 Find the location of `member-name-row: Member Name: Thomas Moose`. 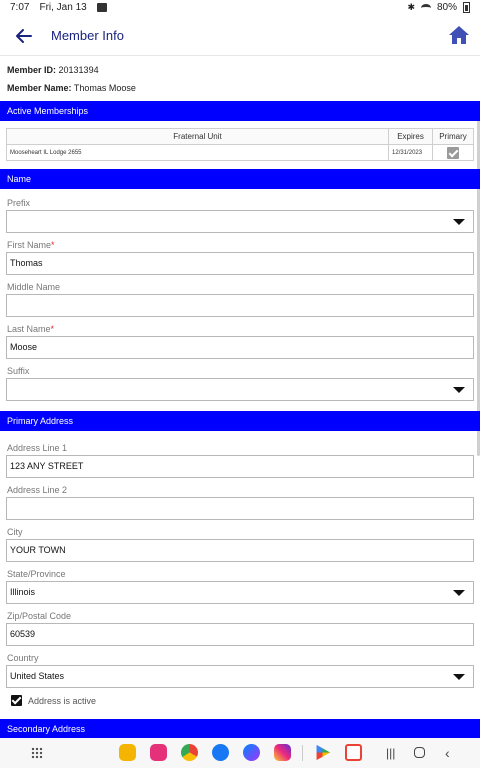

member-name-row: Member Name: Thomas Moose is located at coordinates (71, 88).